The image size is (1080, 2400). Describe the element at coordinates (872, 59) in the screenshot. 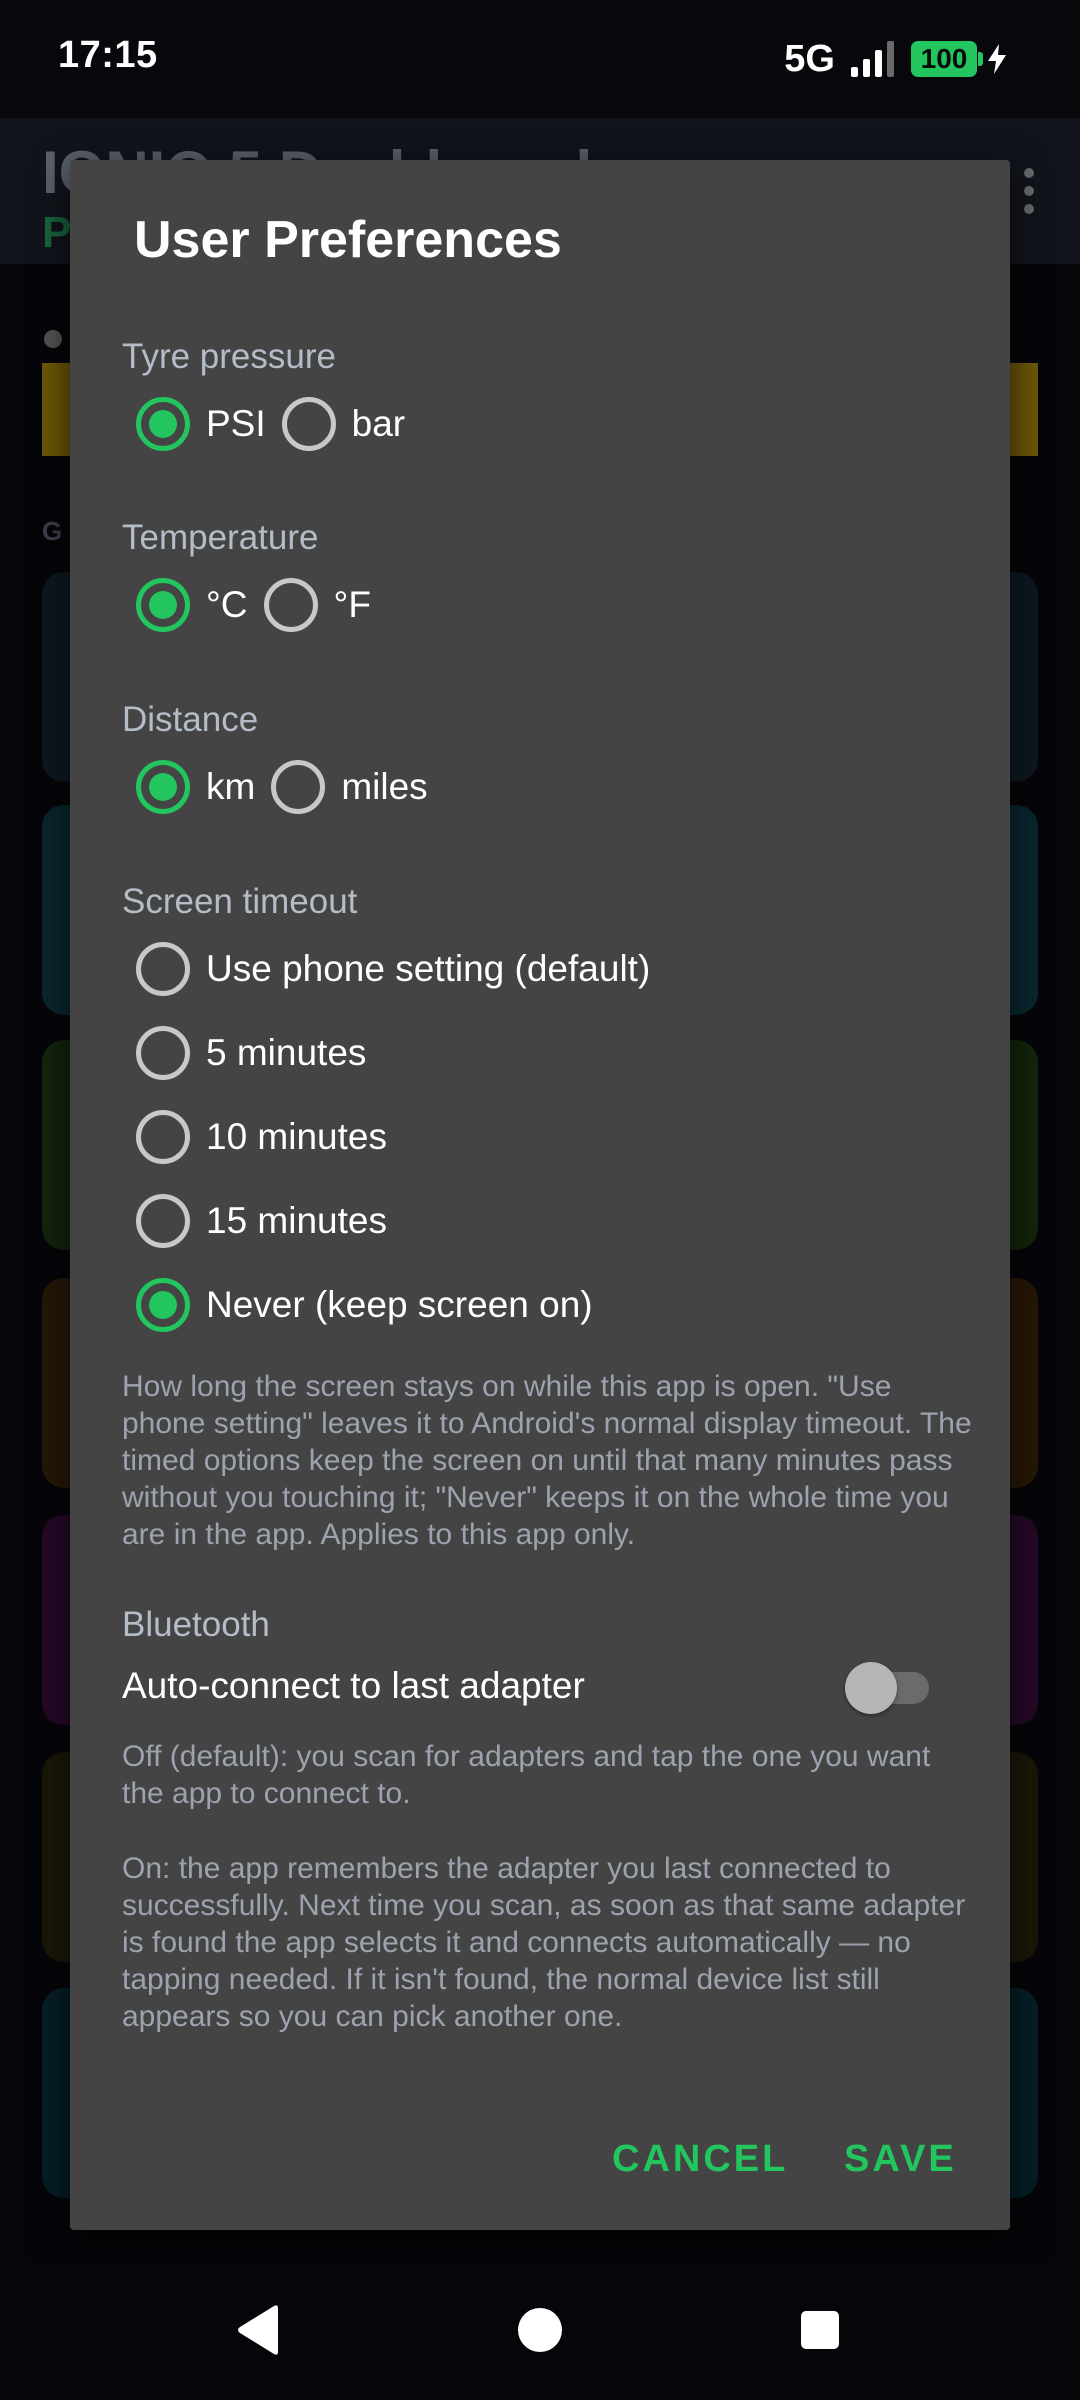

I see `signal-icon` at that location.